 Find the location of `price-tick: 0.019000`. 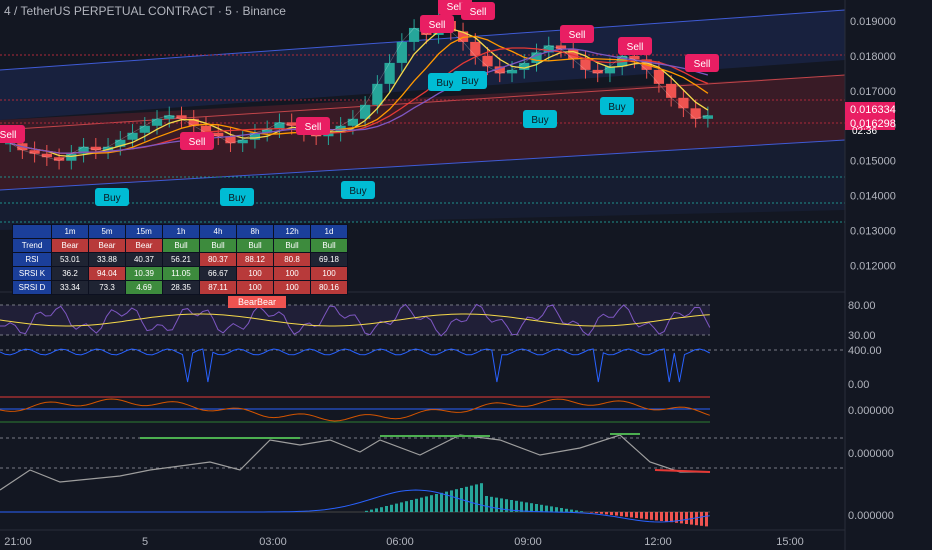

price-tick: 0.019000 is located at coordinates (873, 22).